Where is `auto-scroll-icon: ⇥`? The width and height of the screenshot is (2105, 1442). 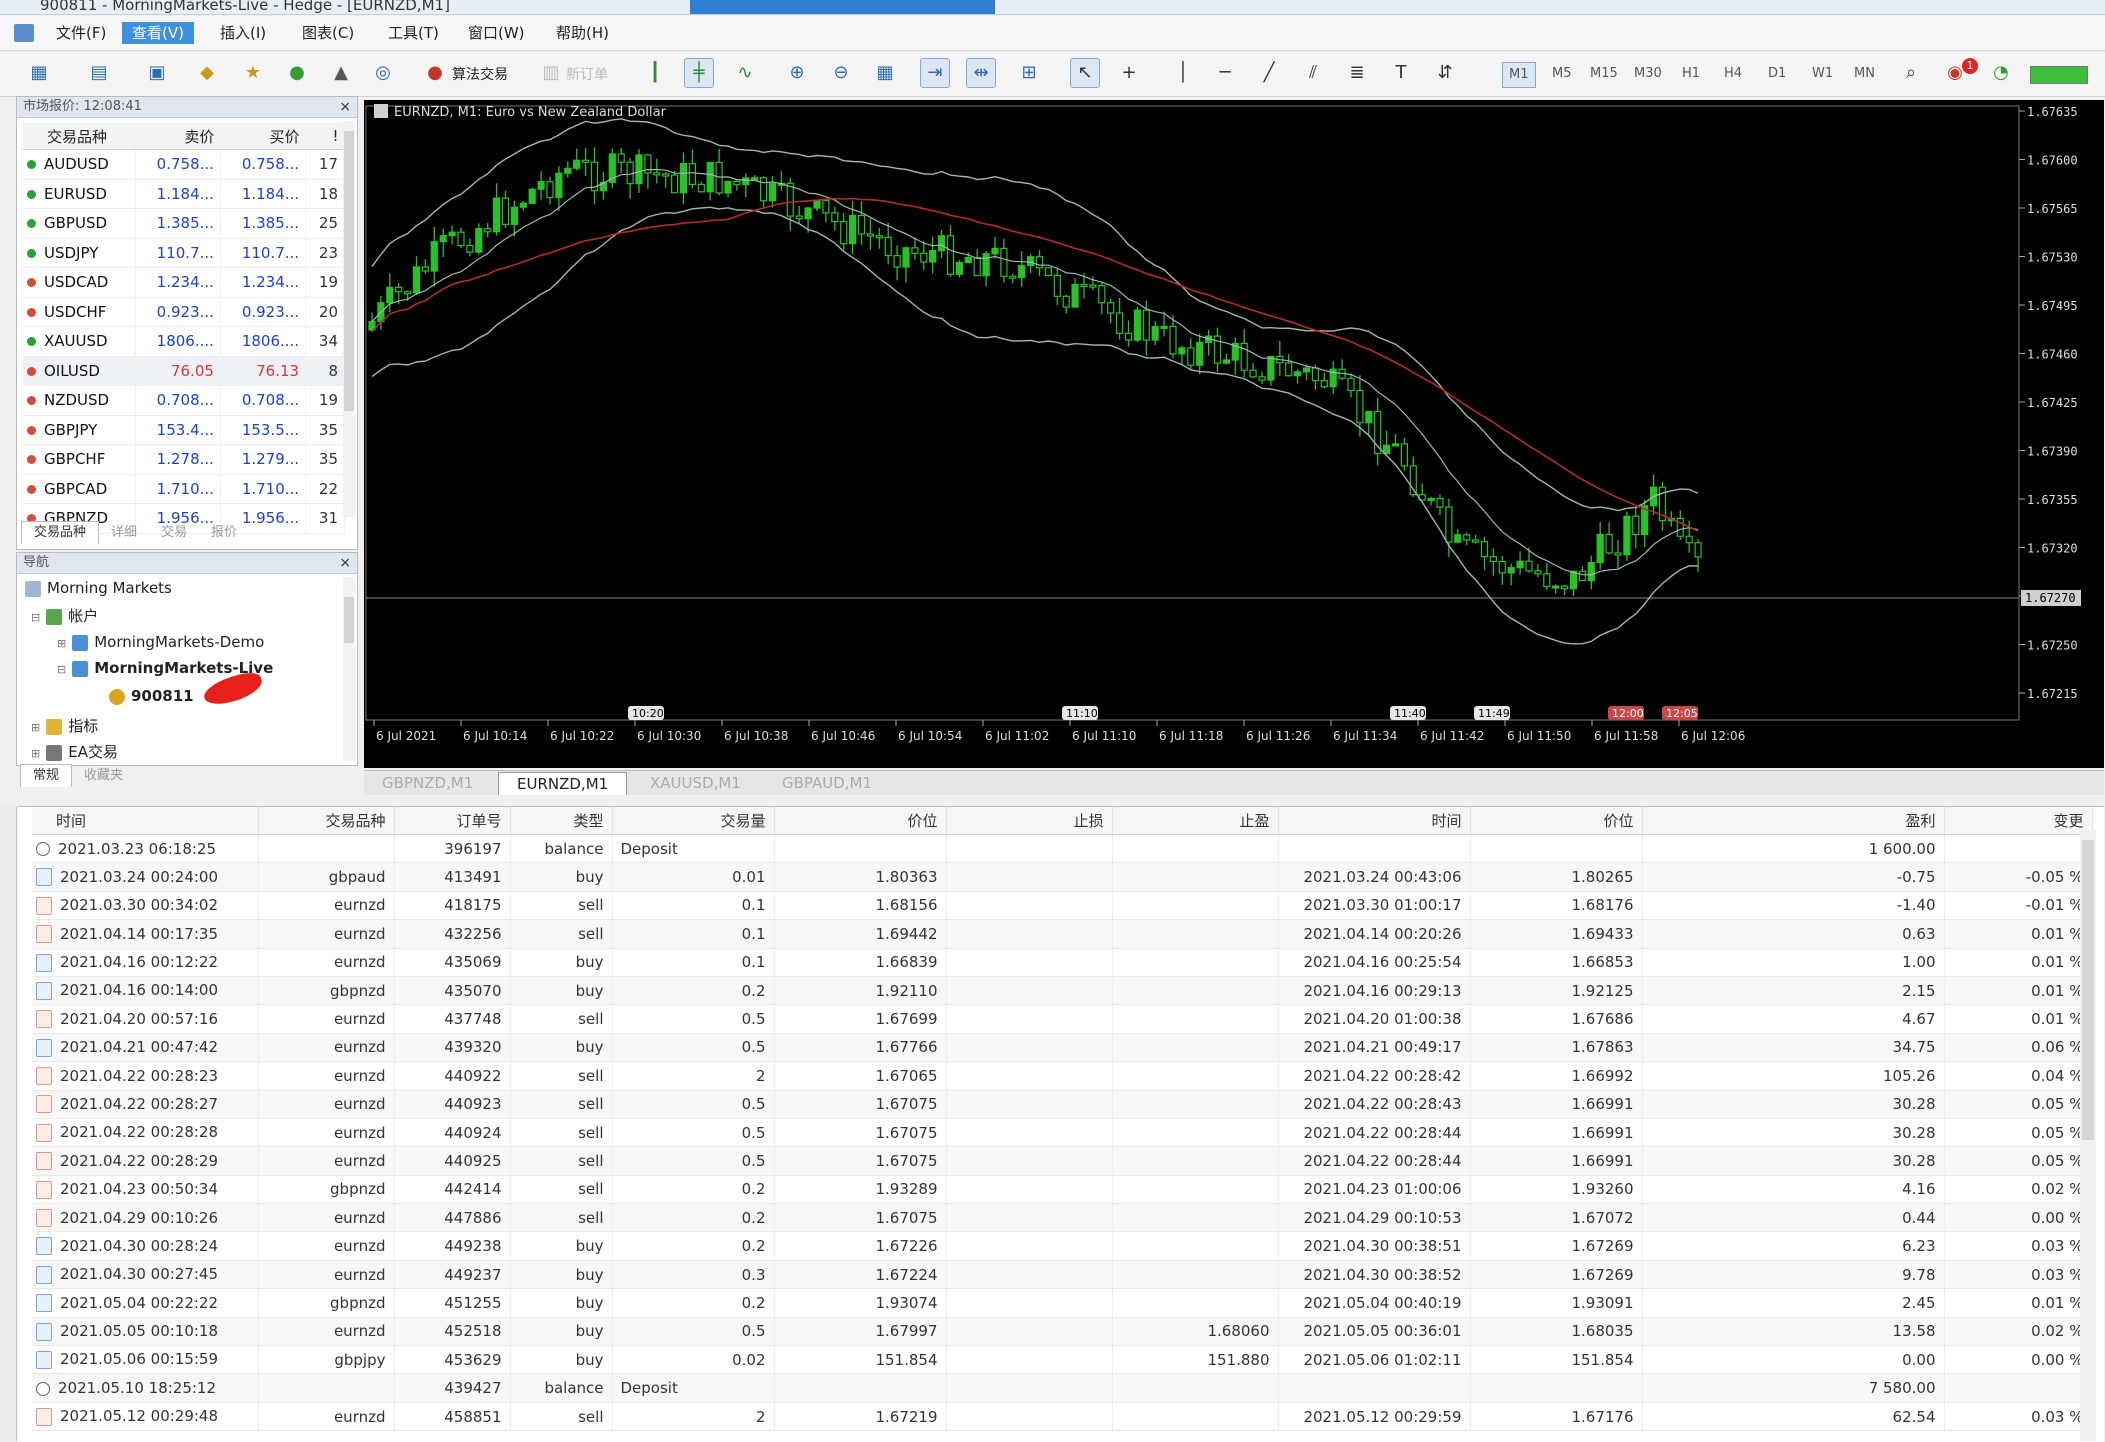 auto-scroll-icon: ⇥ is located at coordinates (935, 73).